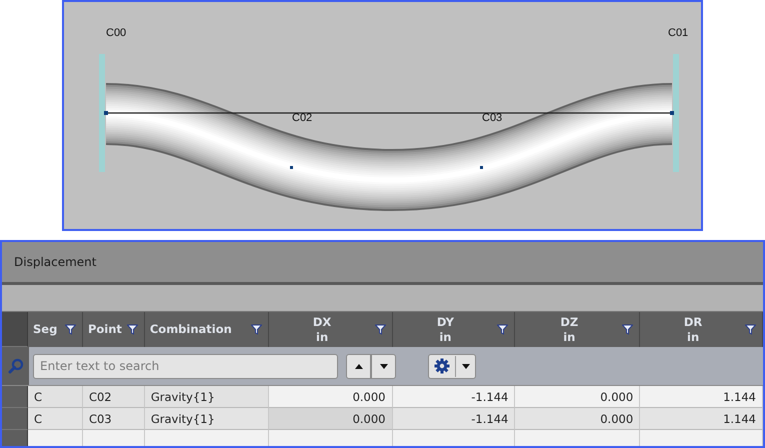 The height and width of the screenshot is (448, 765). What do you see at coordinates (577, 329) in the screenshot?
I see `column-header: DZ in` at bounding box center [577, 329].